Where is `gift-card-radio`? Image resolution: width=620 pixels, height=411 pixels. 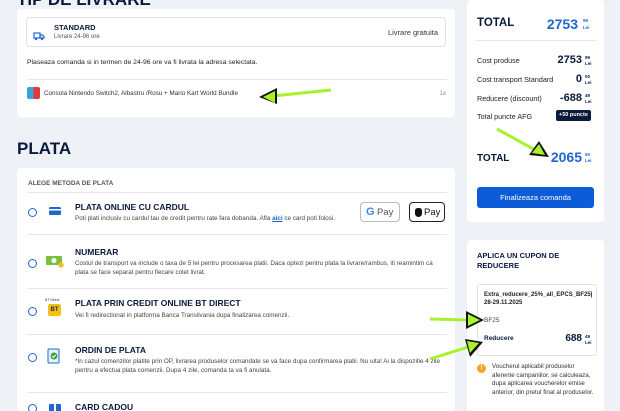 gift-card-radio is located at coordinates (32, 407).